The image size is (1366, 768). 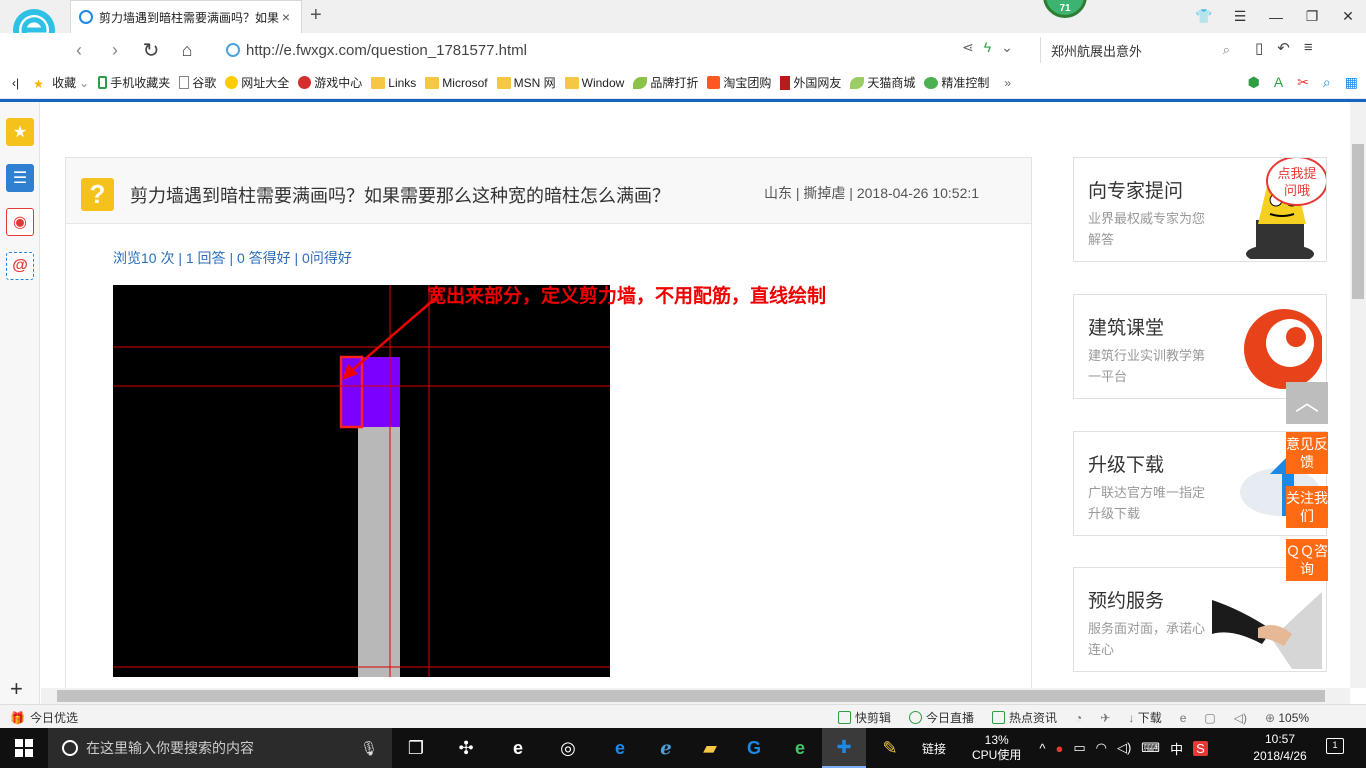 I want to click on undo-icon: ↶, so click(x=1283, y=48).